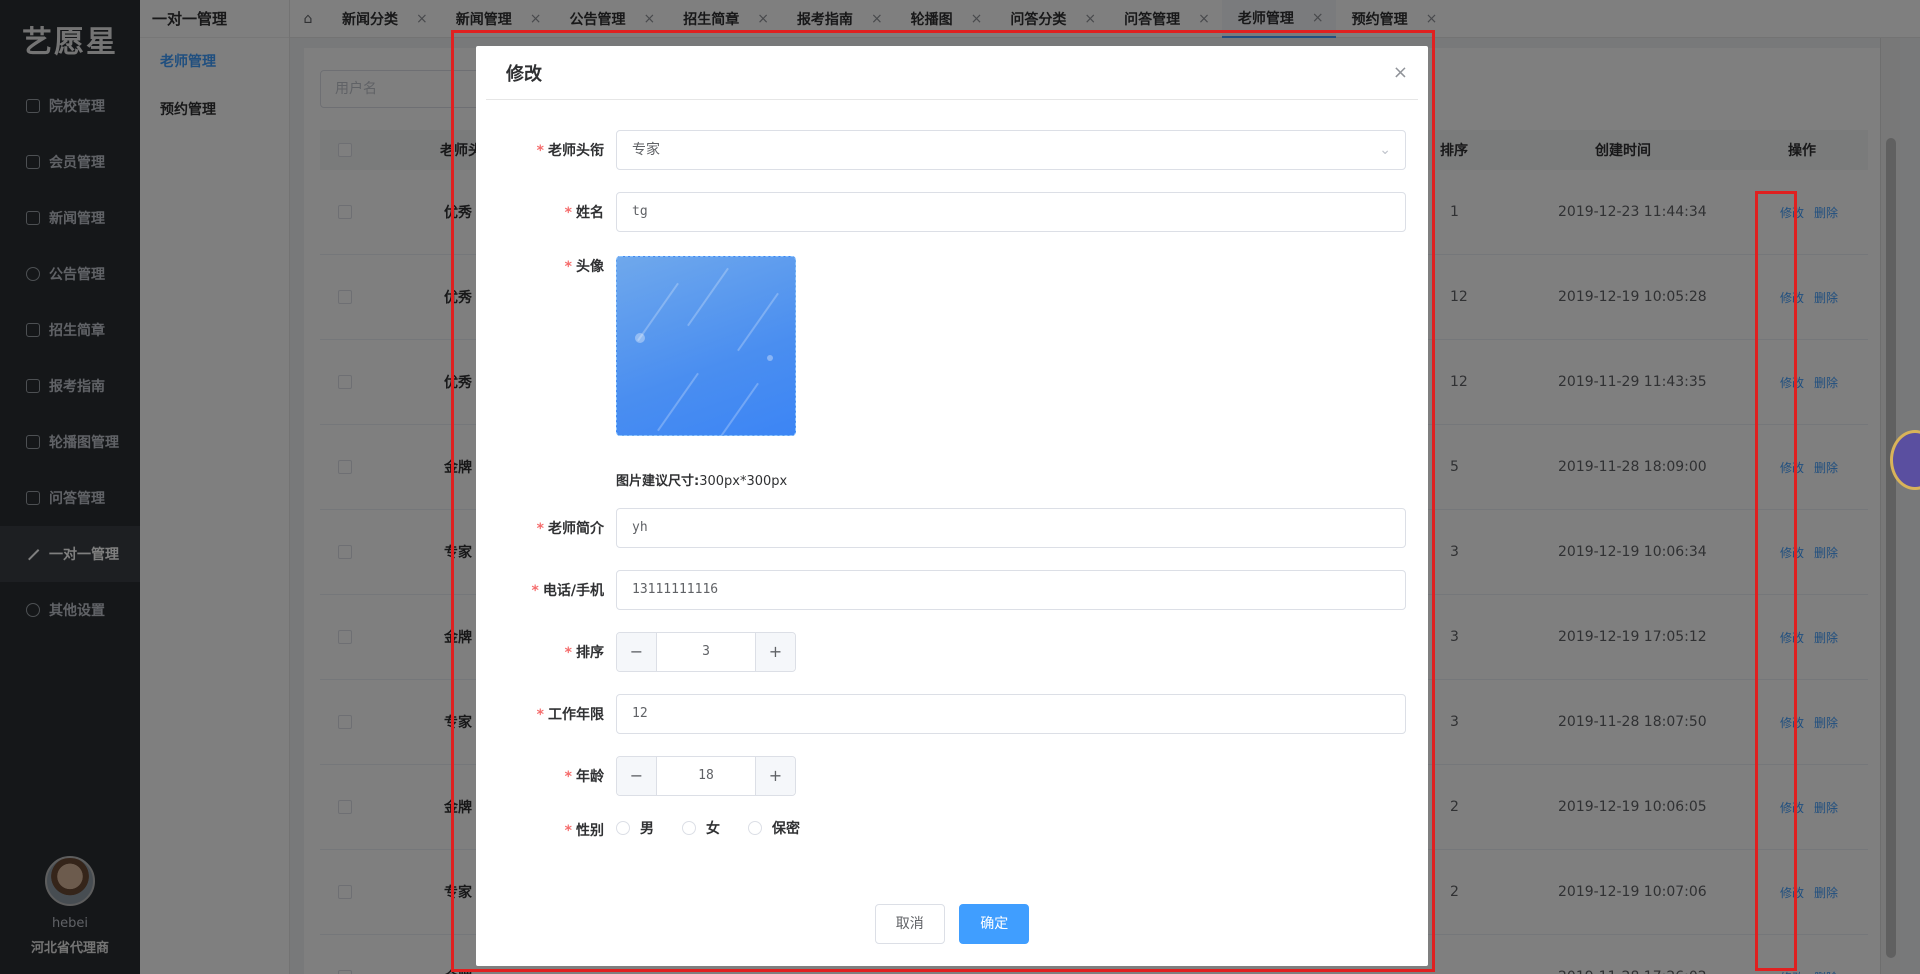 This screenshot has height=974, width=1920. What do you see at coordinates (1776, 581) in the screenshot?
I see `highlight-box-edit-column` at bounding box center [1776, 581].